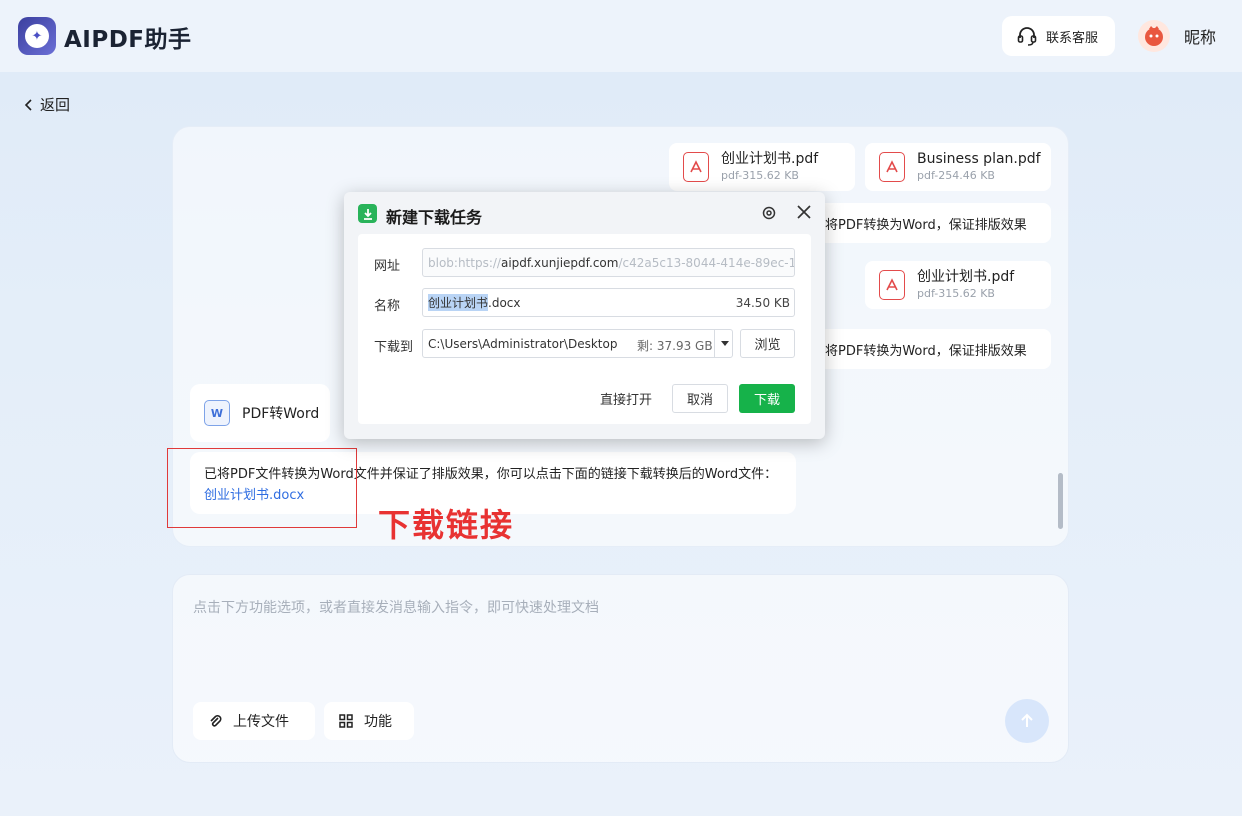 Image resolution: width=1242 pixels, height=816 pixels. Describe the element at coordinates (1200, 36) in the screenshot. I see `user-nickname: 昵称` at that location.